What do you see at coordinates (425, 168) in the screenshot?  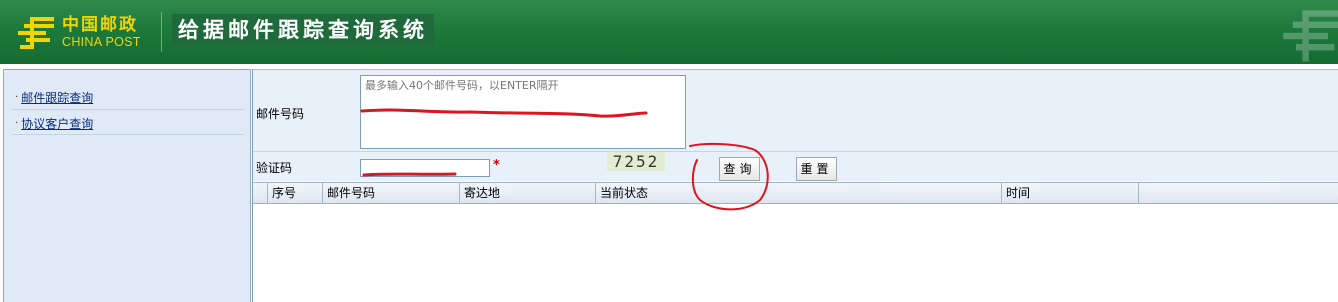 I see `captcha-input` at bounding box center [425, 168].